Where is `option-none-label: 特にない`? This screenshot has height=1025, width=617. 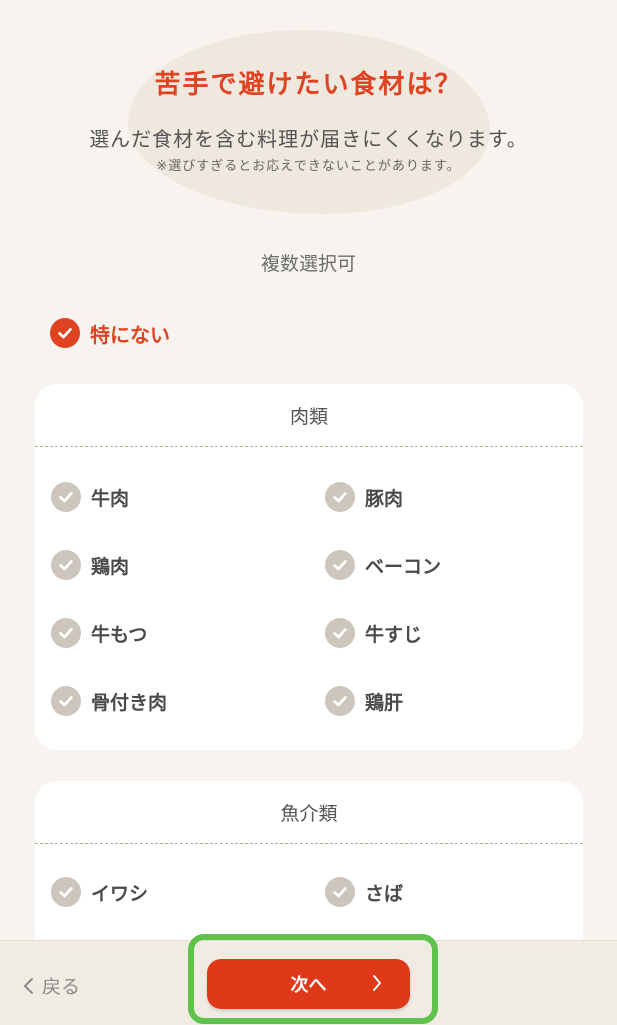 option-none-label: 特にない is located at coordinates (130, 334).